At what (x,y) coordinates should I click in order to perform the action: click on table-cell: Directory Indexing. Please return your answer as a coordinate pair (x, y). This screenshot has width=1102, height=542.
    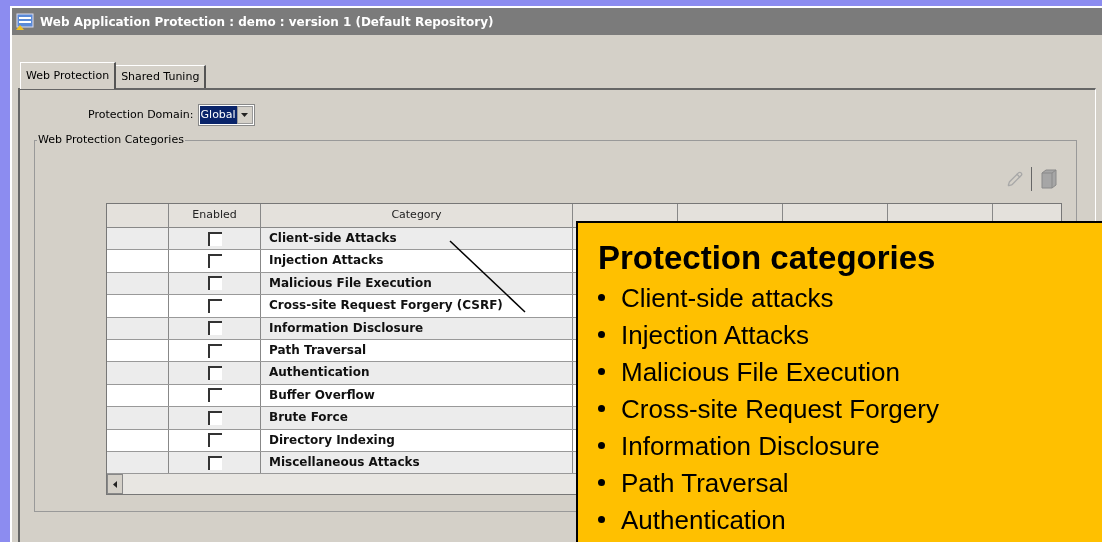
    Looking at the image, I should click on (417, 440).